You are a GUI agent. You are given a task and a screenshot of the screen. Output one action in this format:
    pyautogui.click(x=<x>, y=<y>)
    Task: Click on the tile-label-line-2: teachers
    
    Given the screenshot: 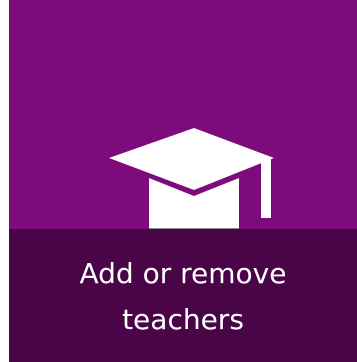 What is the action you would take?
    pyautogui.click(x=183, y=319)
    